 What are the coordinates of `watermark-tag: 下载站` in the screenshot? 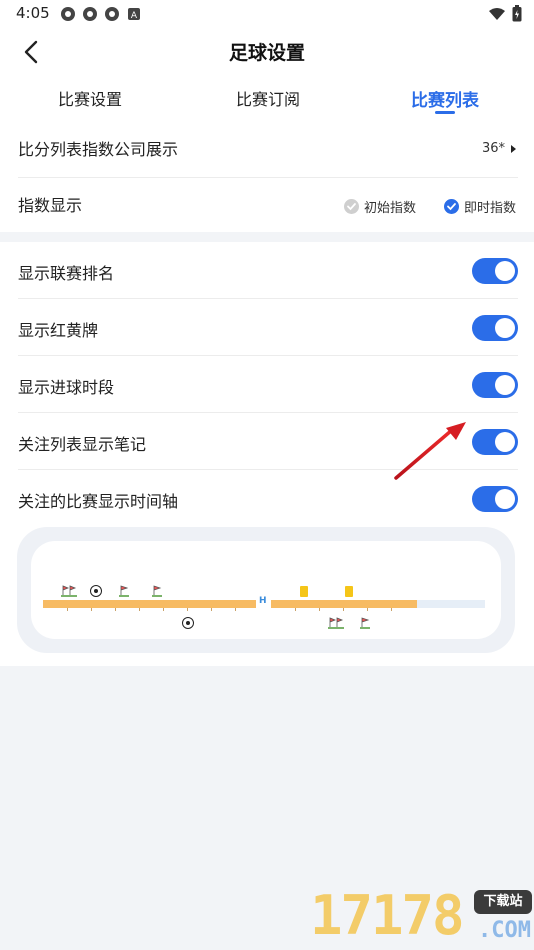 It's located at (503, 902).